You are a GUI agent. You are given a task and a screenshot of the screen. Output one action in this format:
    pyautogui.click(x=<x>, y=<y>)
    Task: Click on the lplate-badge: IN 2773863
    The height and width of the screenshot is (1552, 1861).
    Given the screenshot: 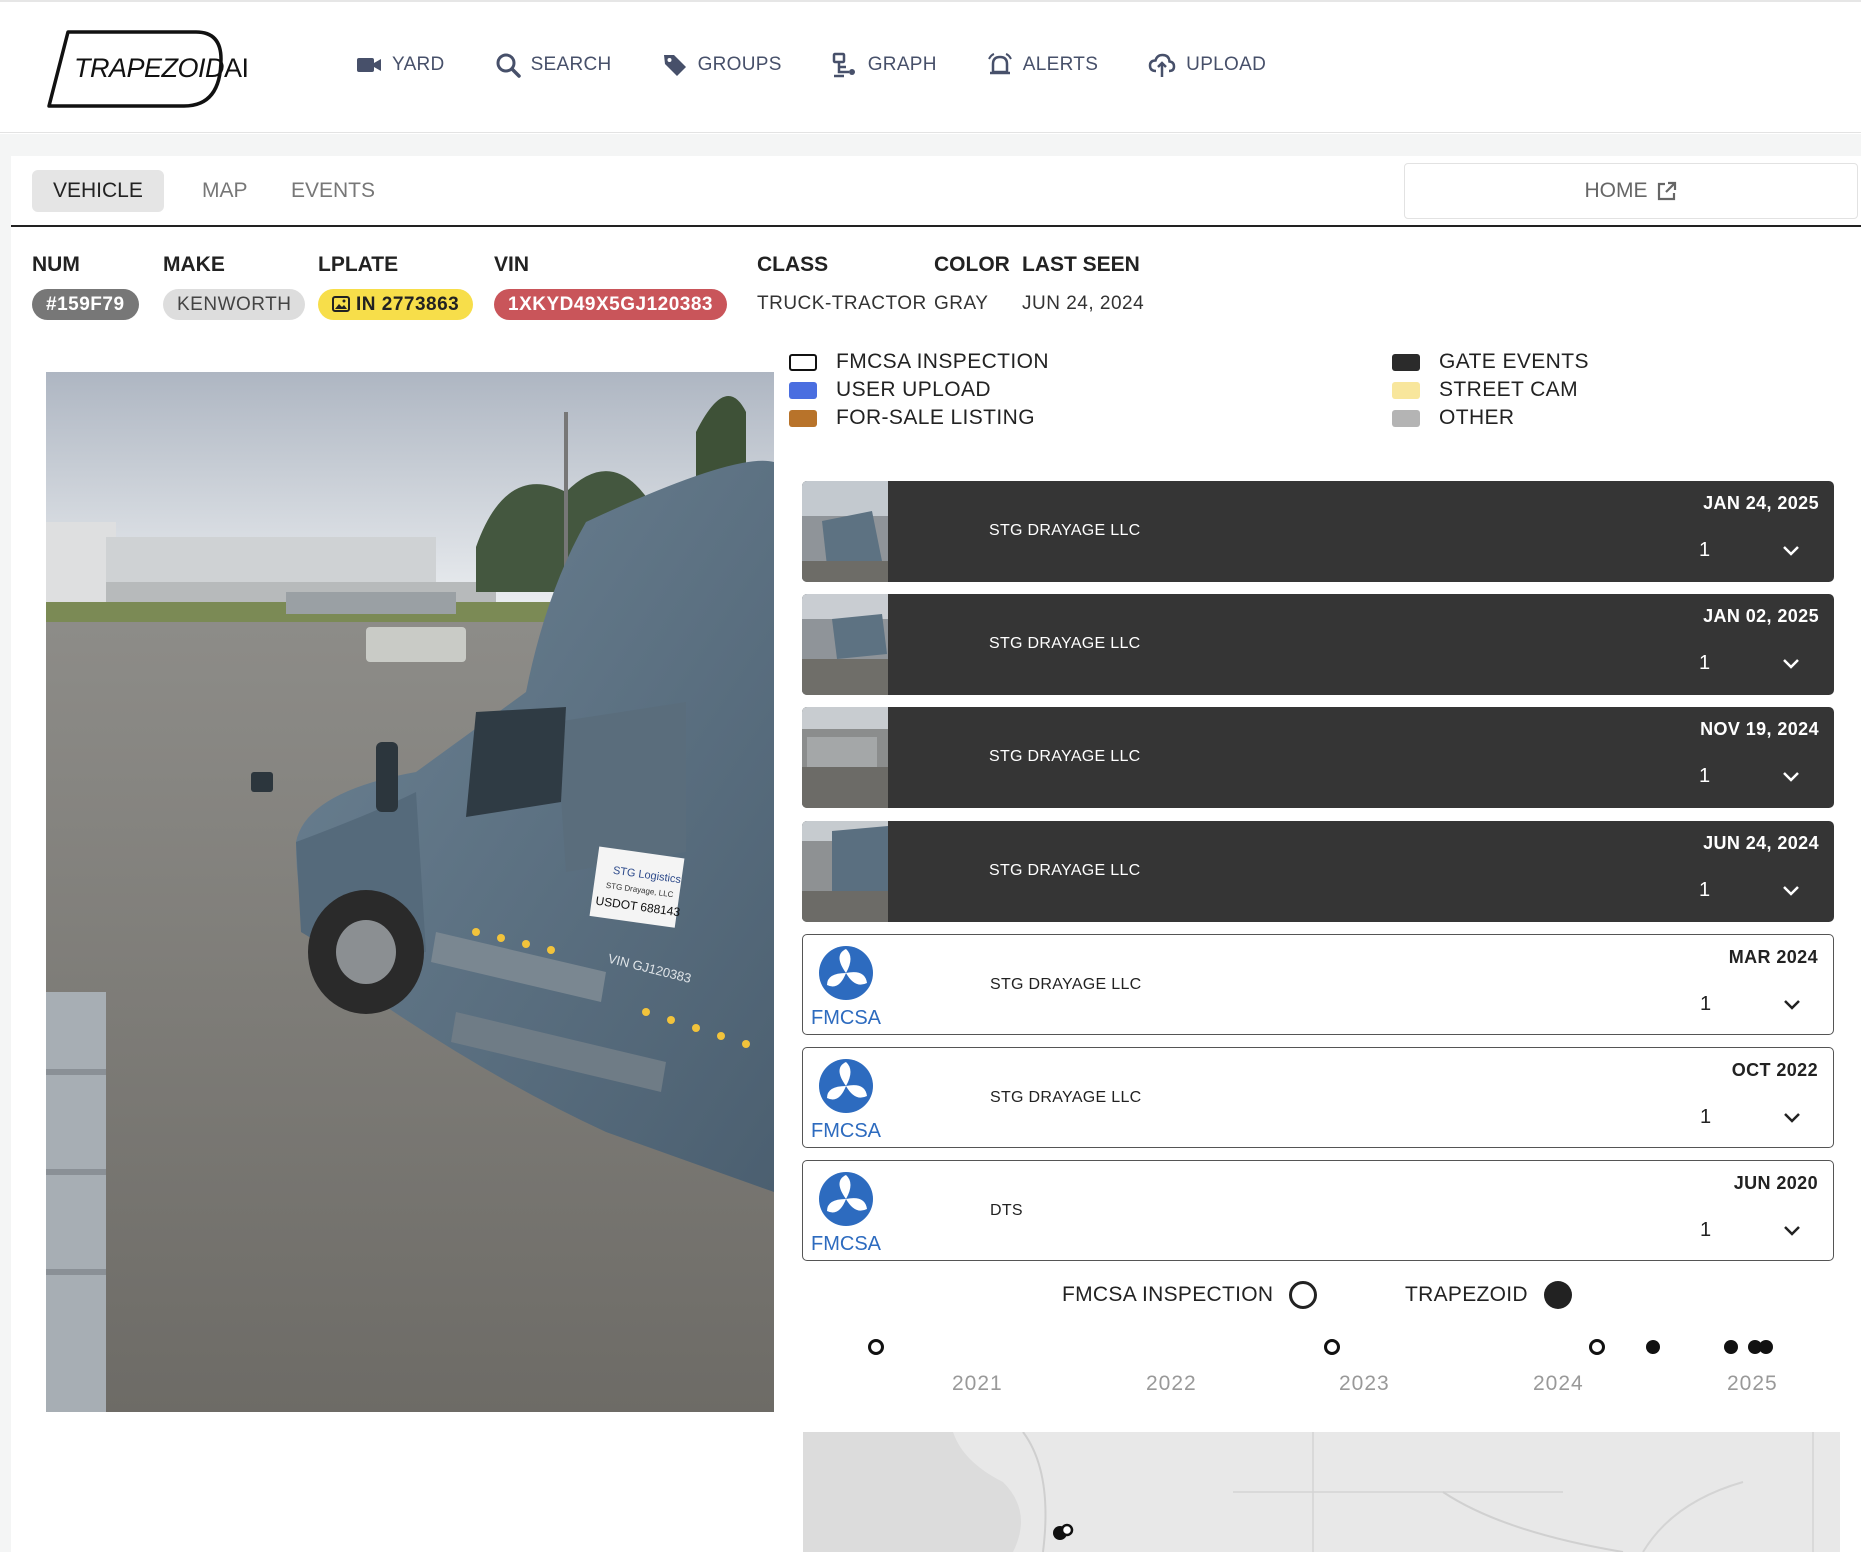 What is the action you would take?
    pyautogui.click(x=396, y=304)
    